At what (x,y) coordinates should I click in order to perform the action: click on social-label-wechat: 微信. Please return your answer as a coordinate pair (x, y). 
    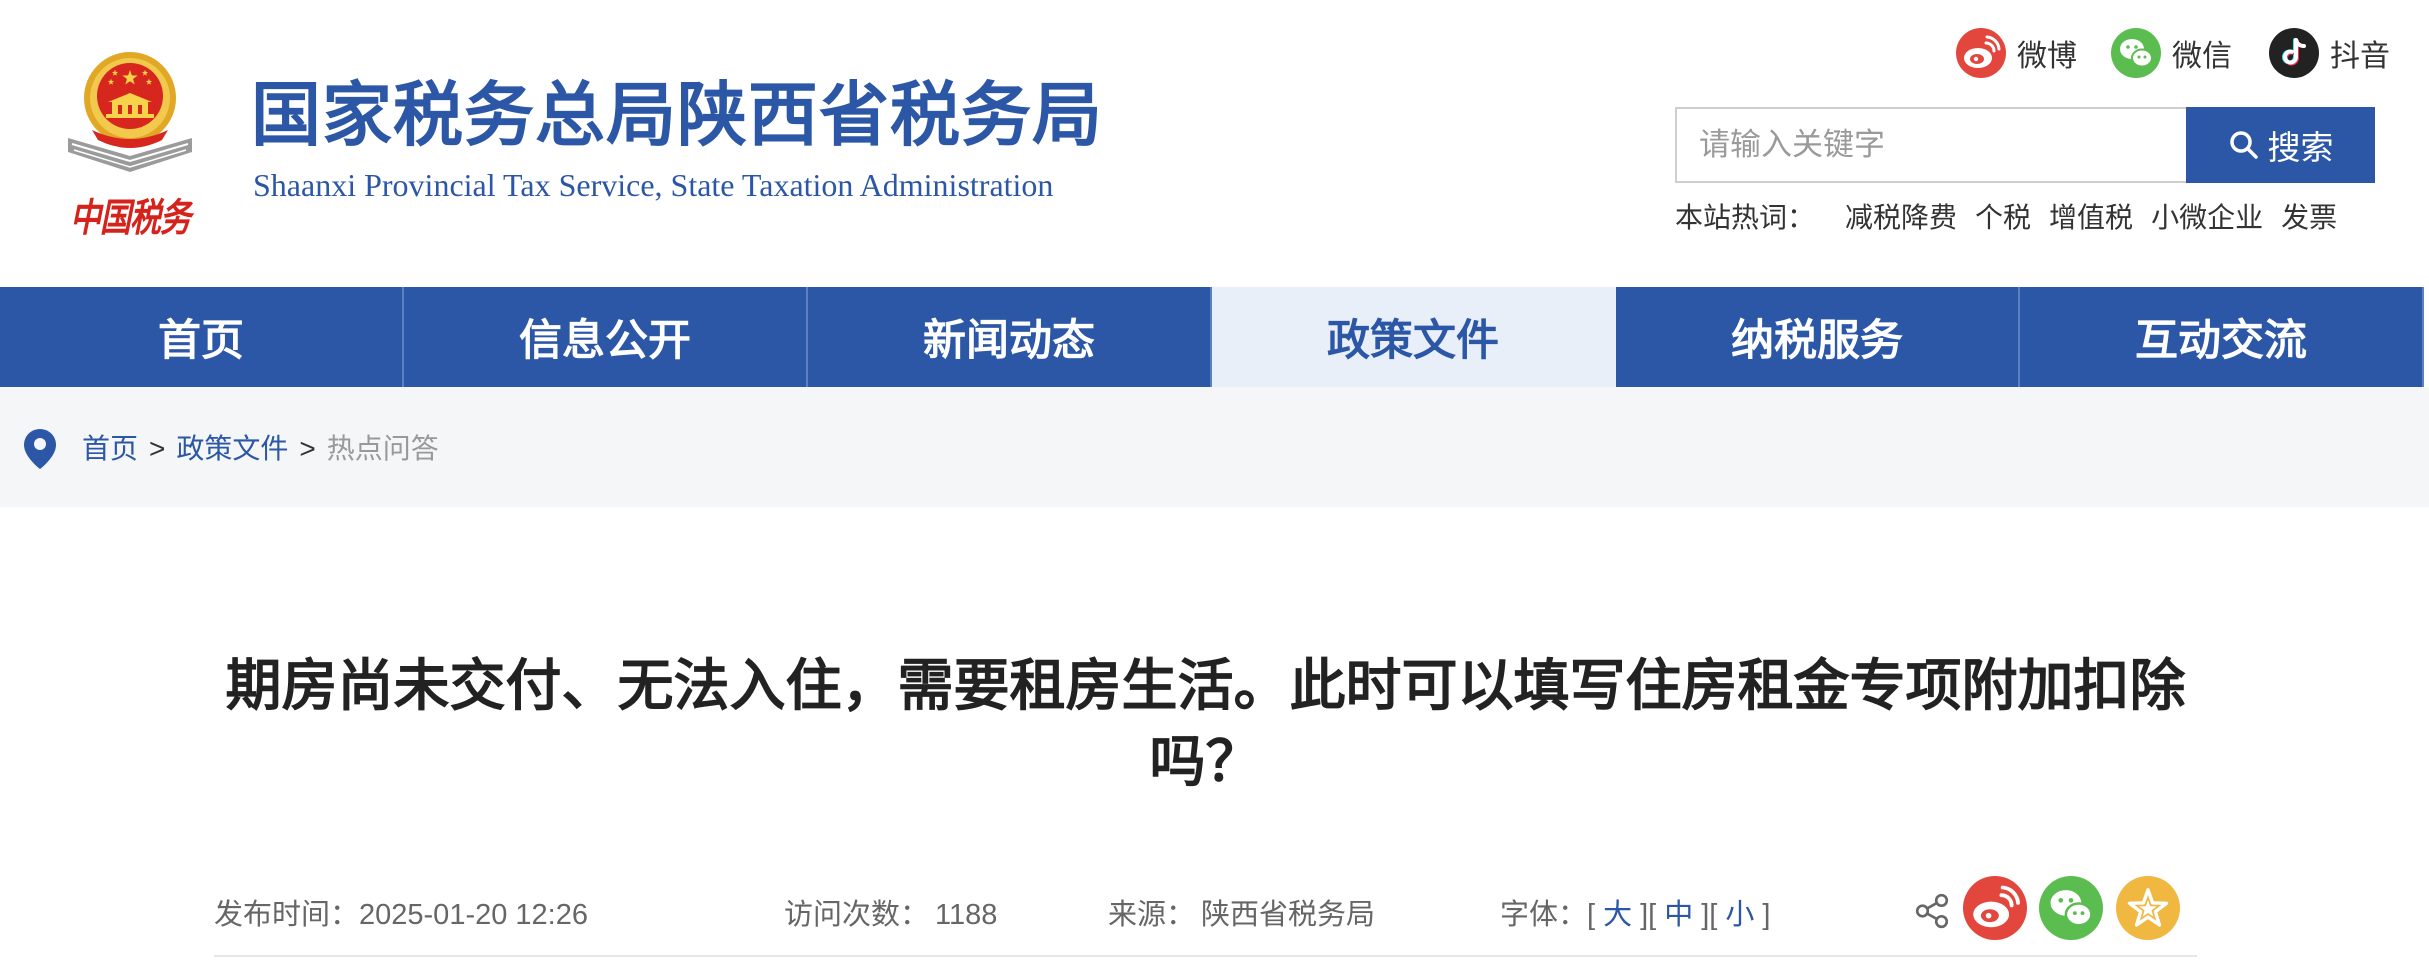
    Looking at the image, I should click on (2202, 56).